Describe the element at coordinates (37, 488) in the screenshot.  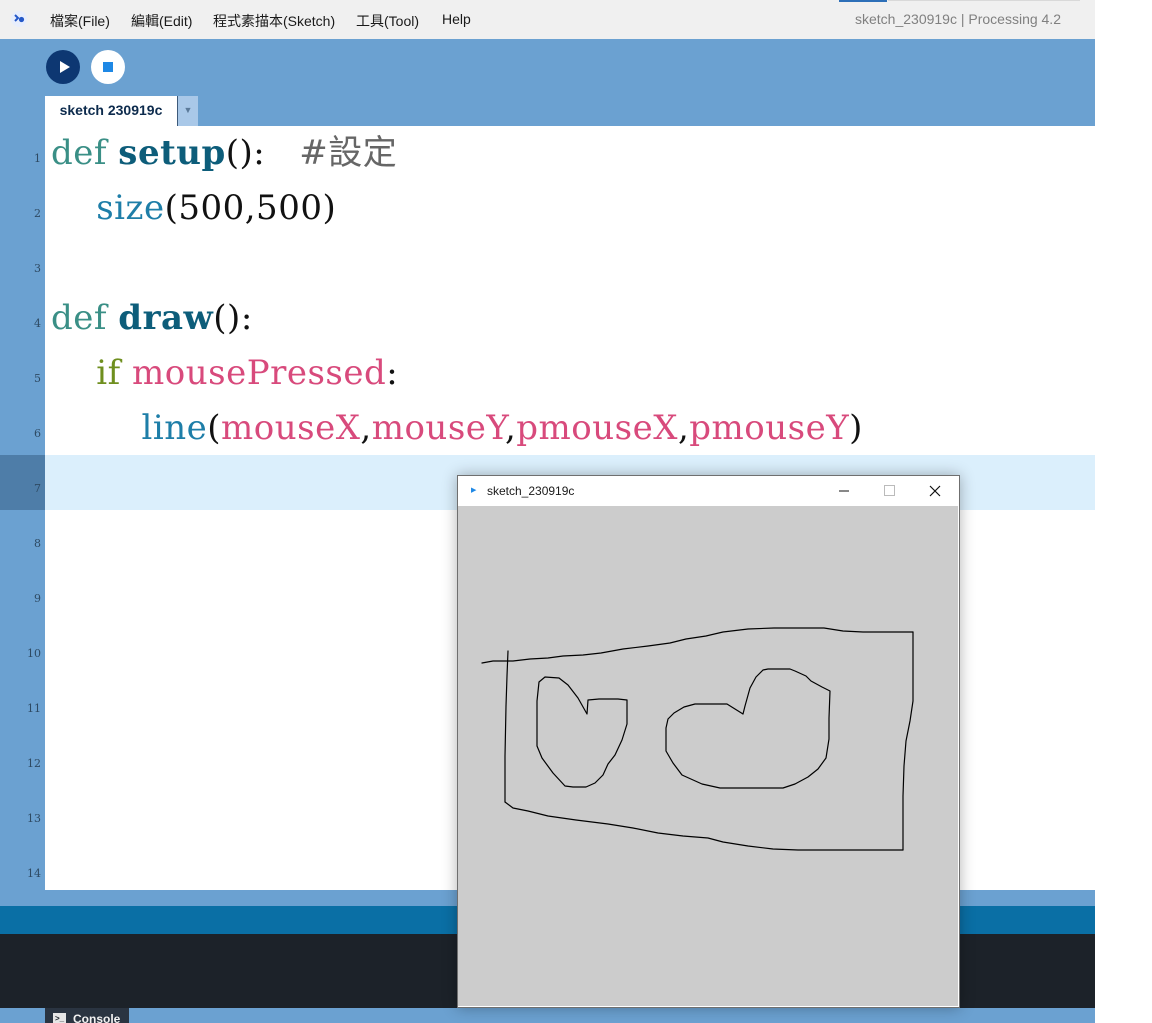
I see `line-number: 7` at that location.